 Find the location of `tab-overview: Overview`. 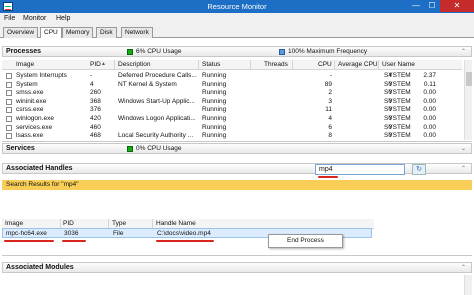

tab-overview: Overview is located at coordinates (21, 32).